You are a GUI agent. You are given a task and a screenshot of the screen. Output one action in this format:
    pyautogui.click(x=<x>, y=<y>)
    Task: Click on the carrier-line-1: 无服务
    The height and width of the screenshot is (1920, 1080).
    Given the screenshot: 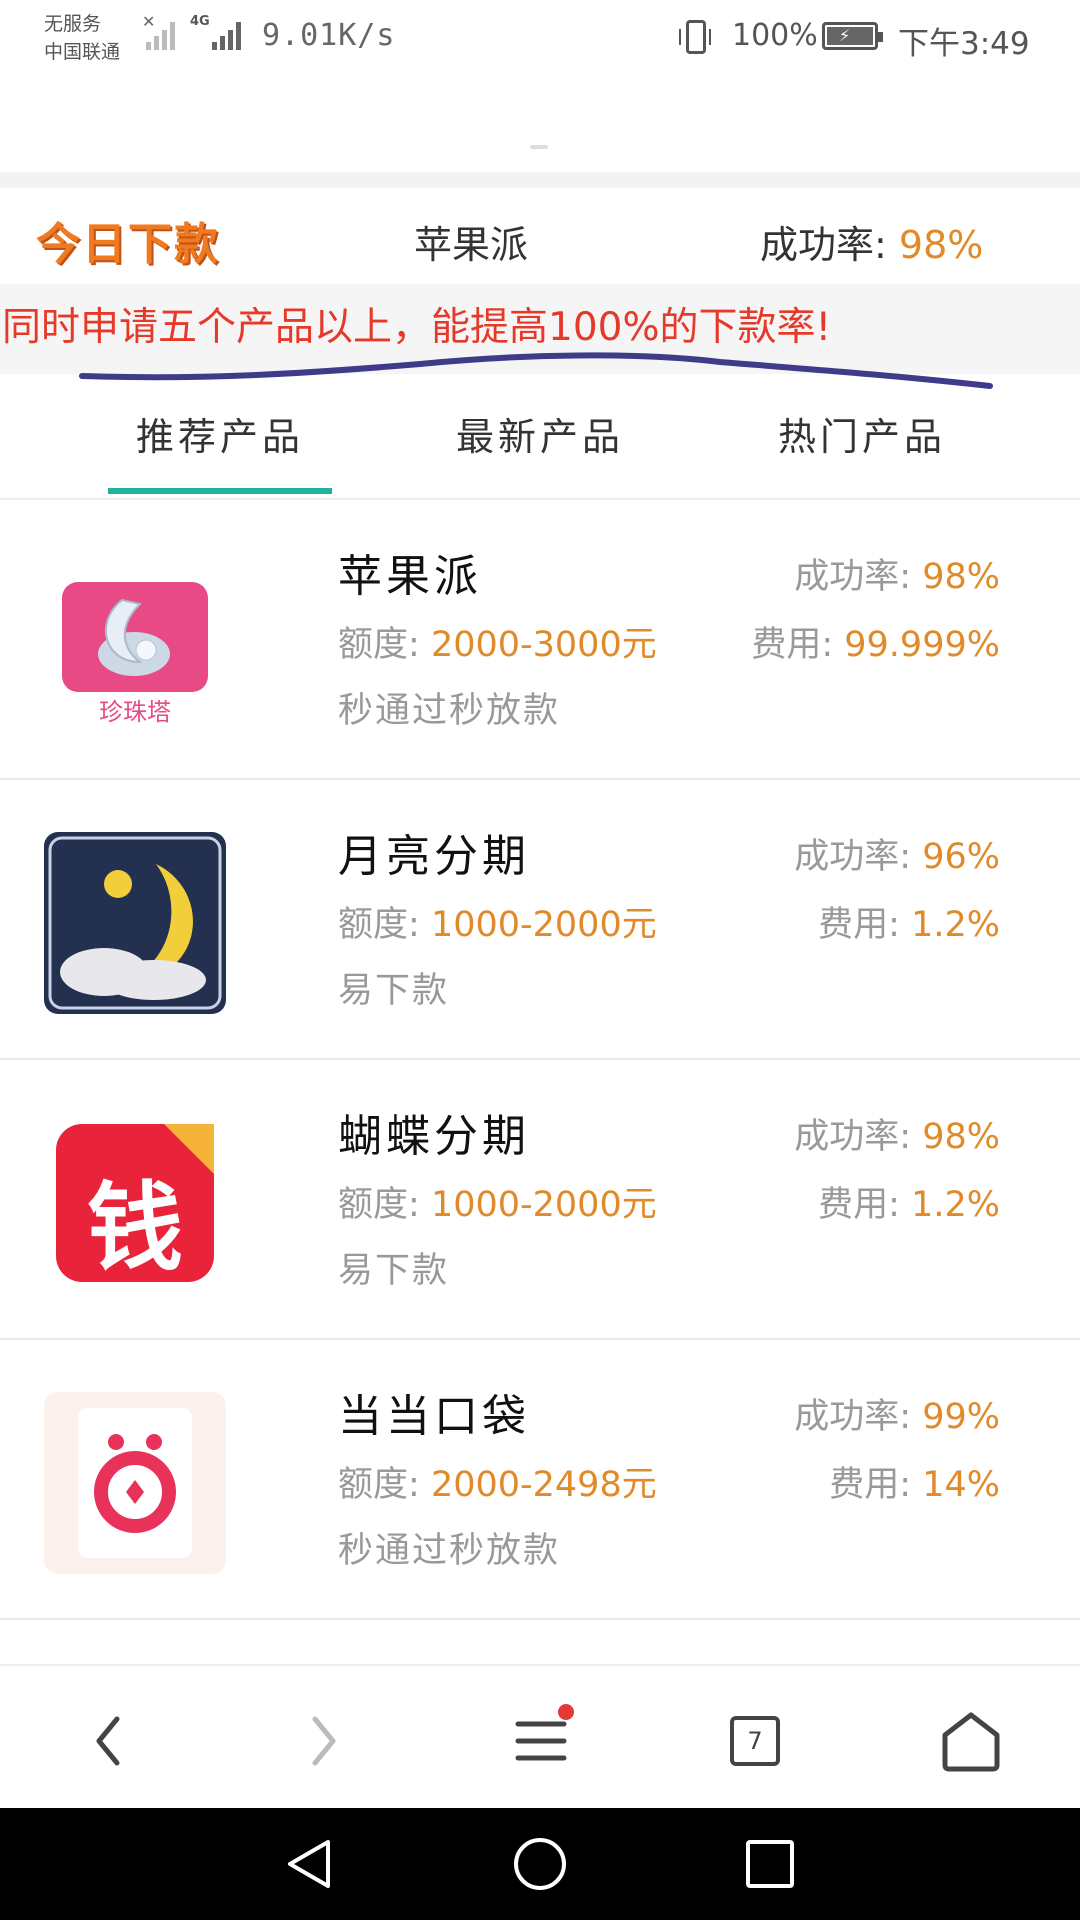 What is the action you would take?
    pyautogui.click(x=73, y=24)
    